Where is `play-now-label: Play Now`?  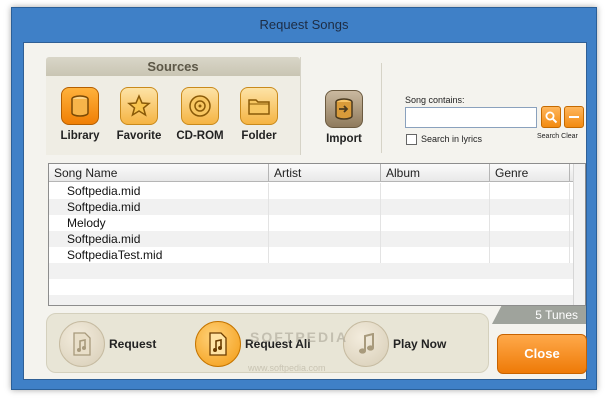
play-now-label: Play Now is located at coordinates (420, 344).